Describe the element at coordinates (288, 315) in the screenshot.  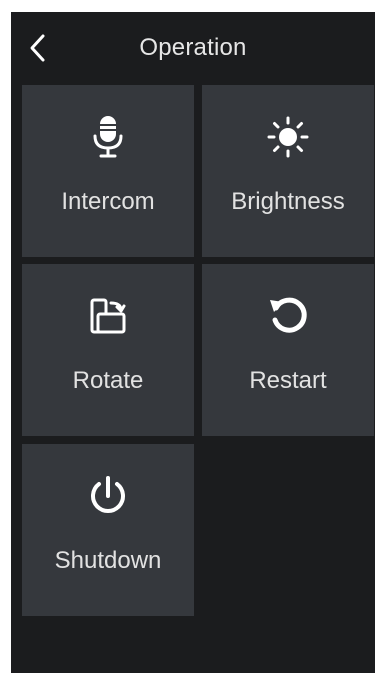
I see `restart-icon` at that location.